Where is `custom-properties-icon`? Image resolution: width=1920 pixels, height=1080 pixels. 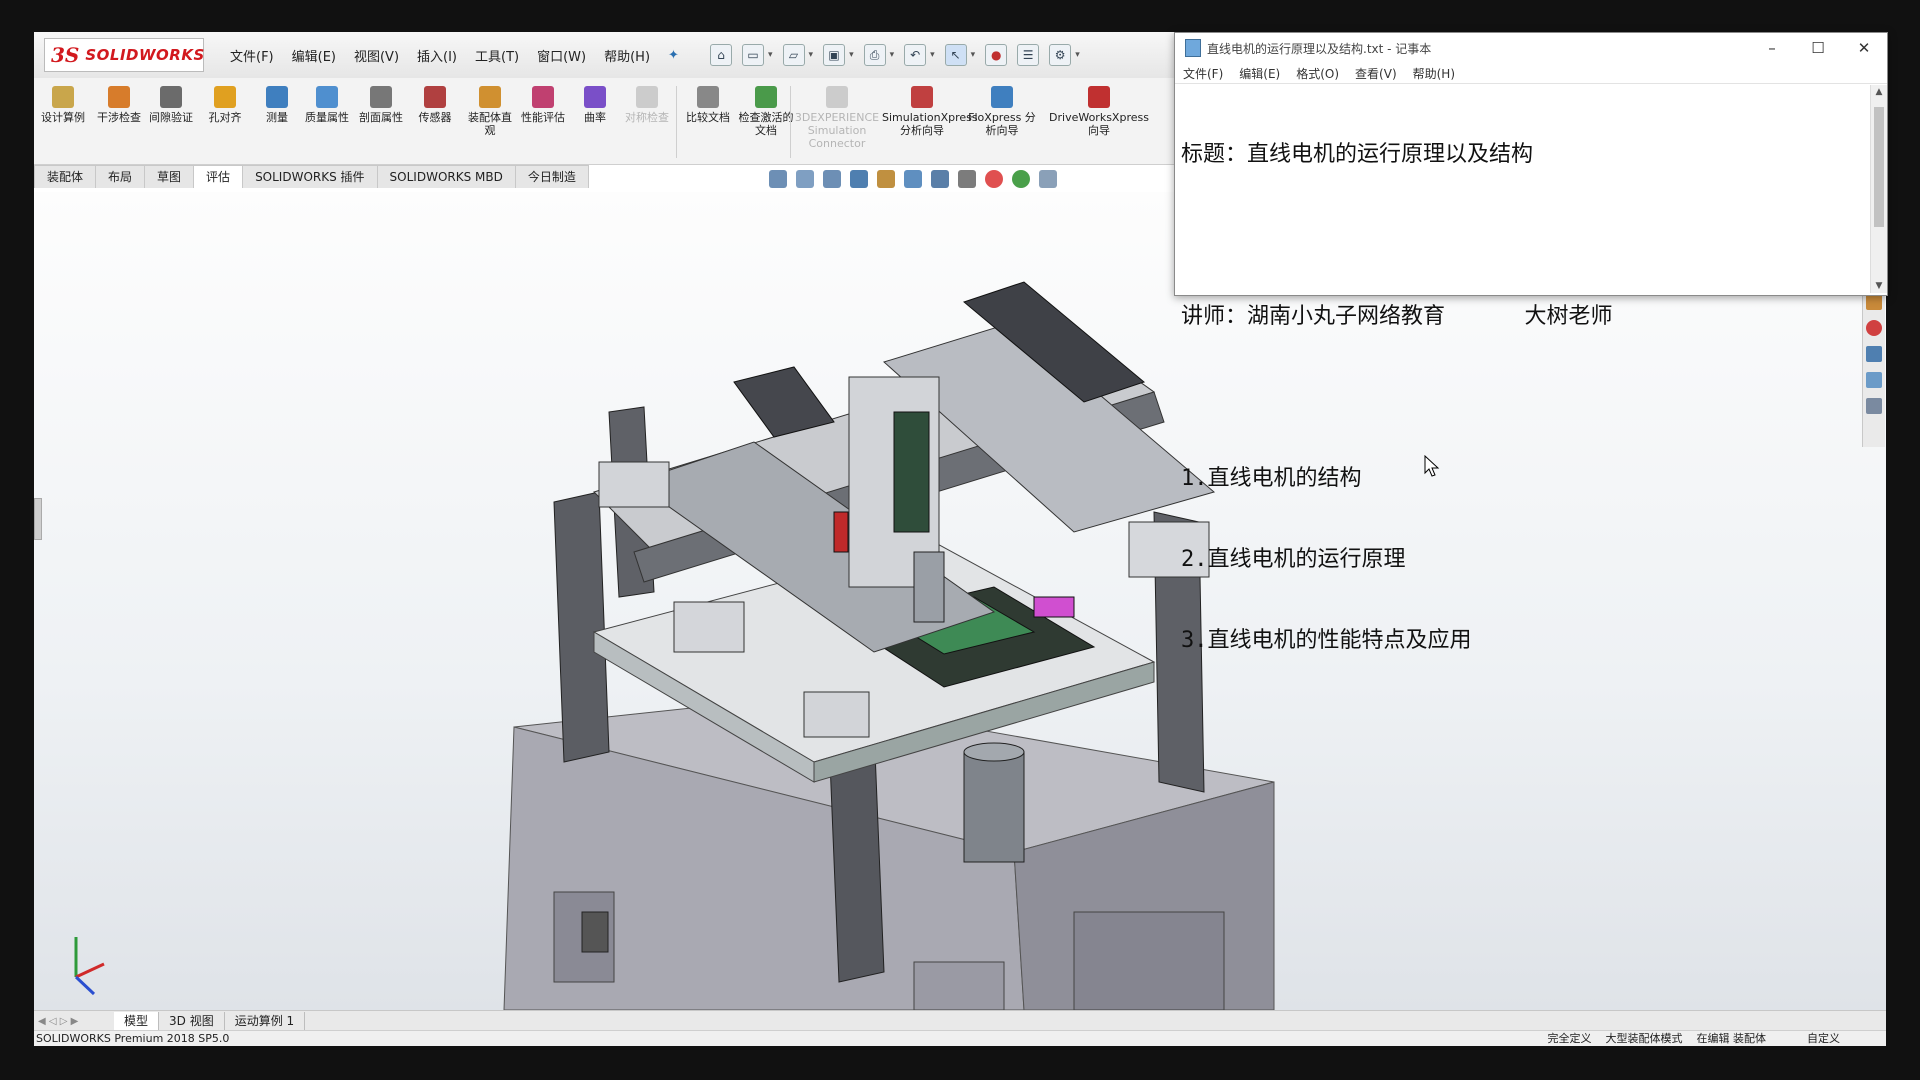
custom-properties-icon is located at coordinates (1874, 380).